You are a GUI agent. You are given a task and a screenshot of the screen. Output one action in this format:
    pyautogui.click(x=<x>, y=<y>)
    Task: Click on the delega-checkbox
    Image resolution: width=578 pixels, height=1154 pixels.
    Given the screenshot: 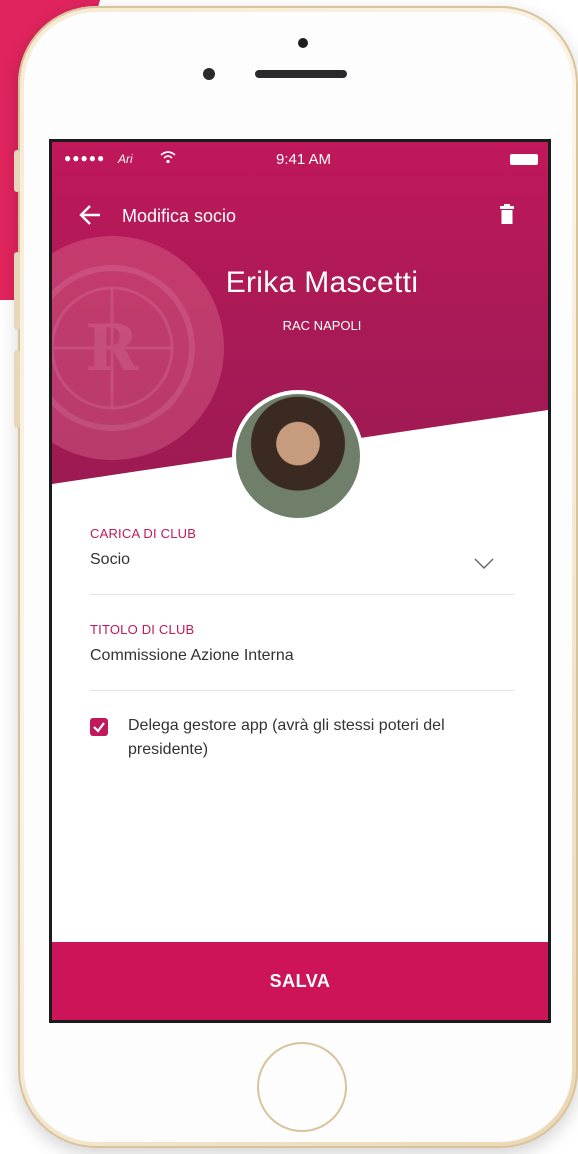 What is the action you would take?
    pyautogui.click(x=99, y=727)
    